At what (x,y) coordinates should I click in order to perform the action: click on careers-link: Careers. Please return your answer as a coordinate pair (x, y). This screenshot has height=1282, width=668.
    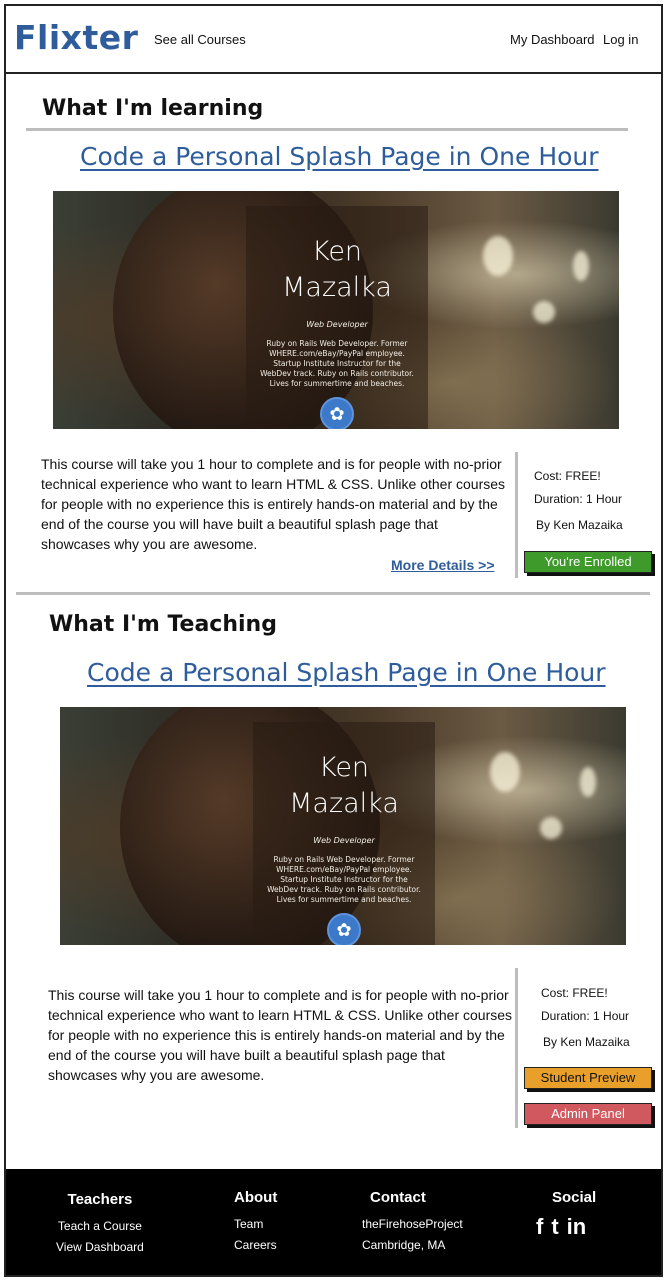
    Looking at the image, I should click on (255, 1245).